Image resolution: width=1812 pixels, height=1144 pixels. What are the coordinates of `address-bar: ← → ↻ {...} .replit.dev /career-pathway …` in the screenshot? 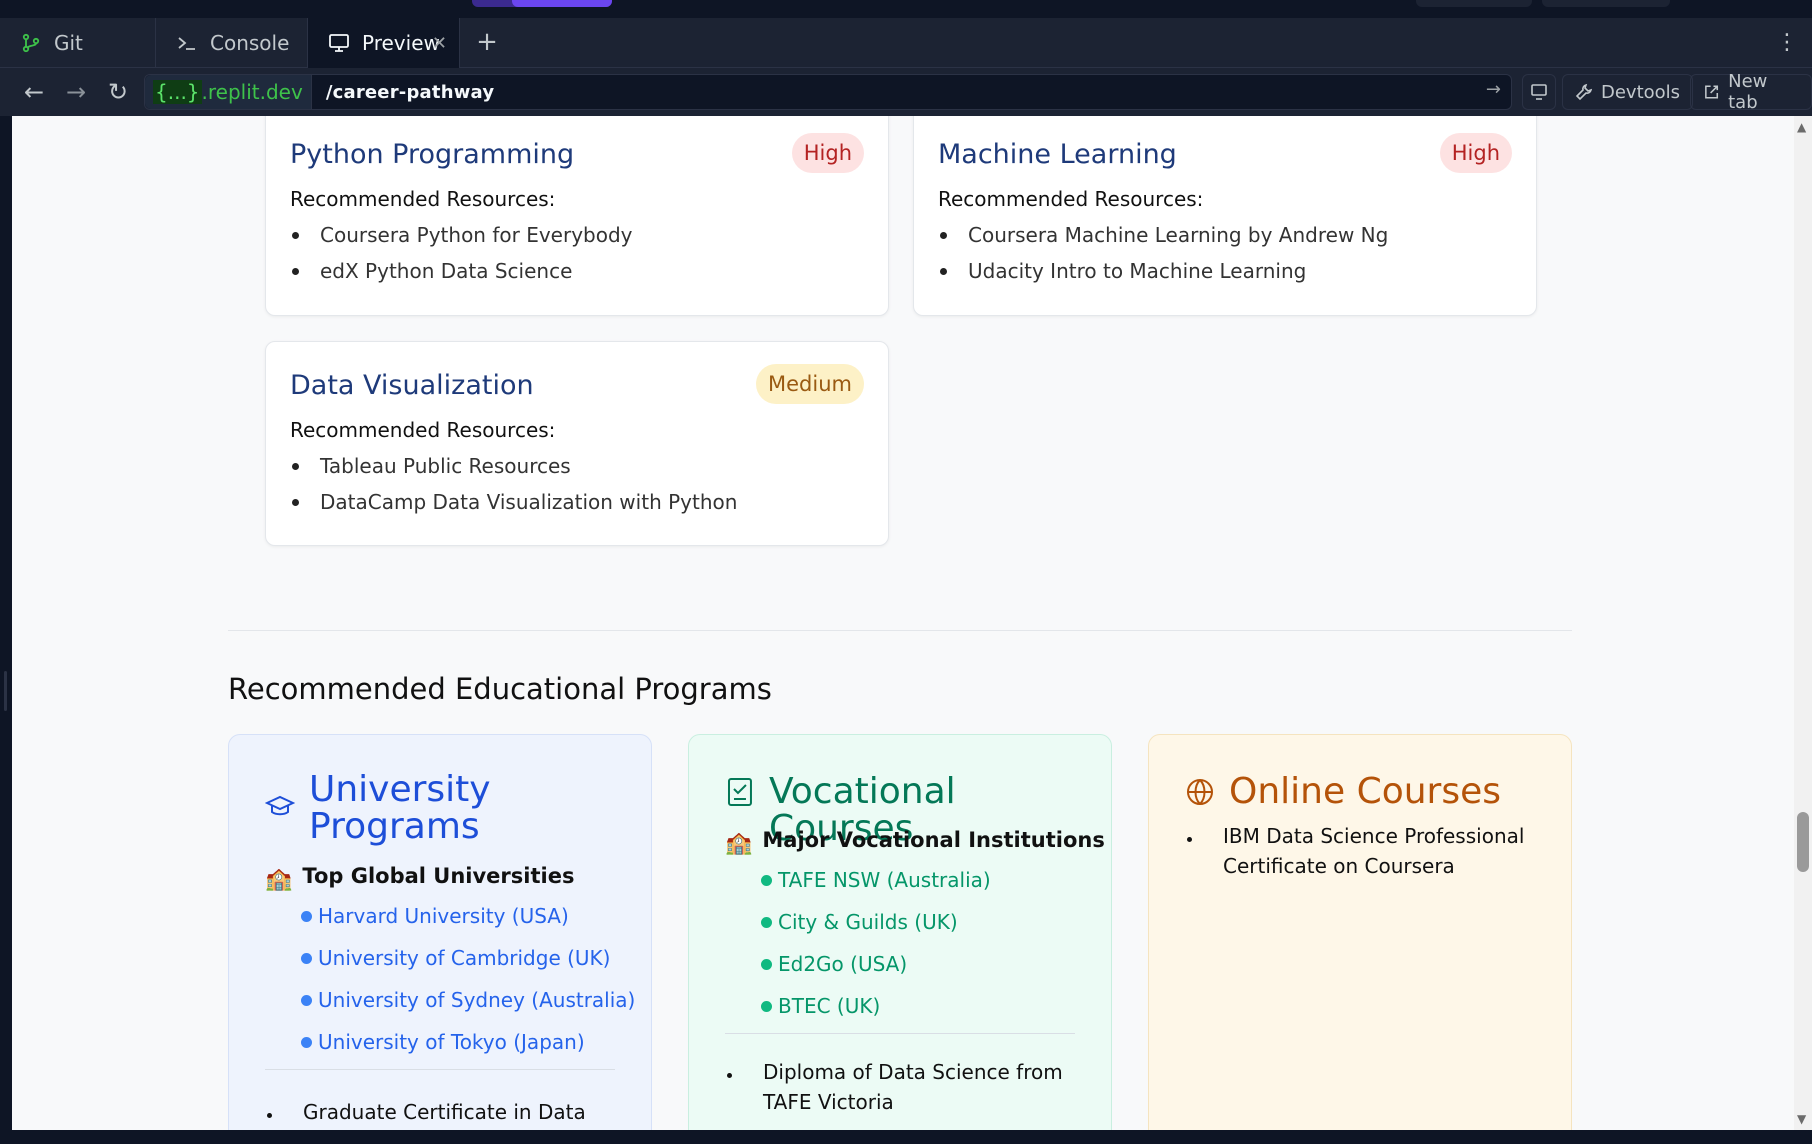 It's located at (906, 92).